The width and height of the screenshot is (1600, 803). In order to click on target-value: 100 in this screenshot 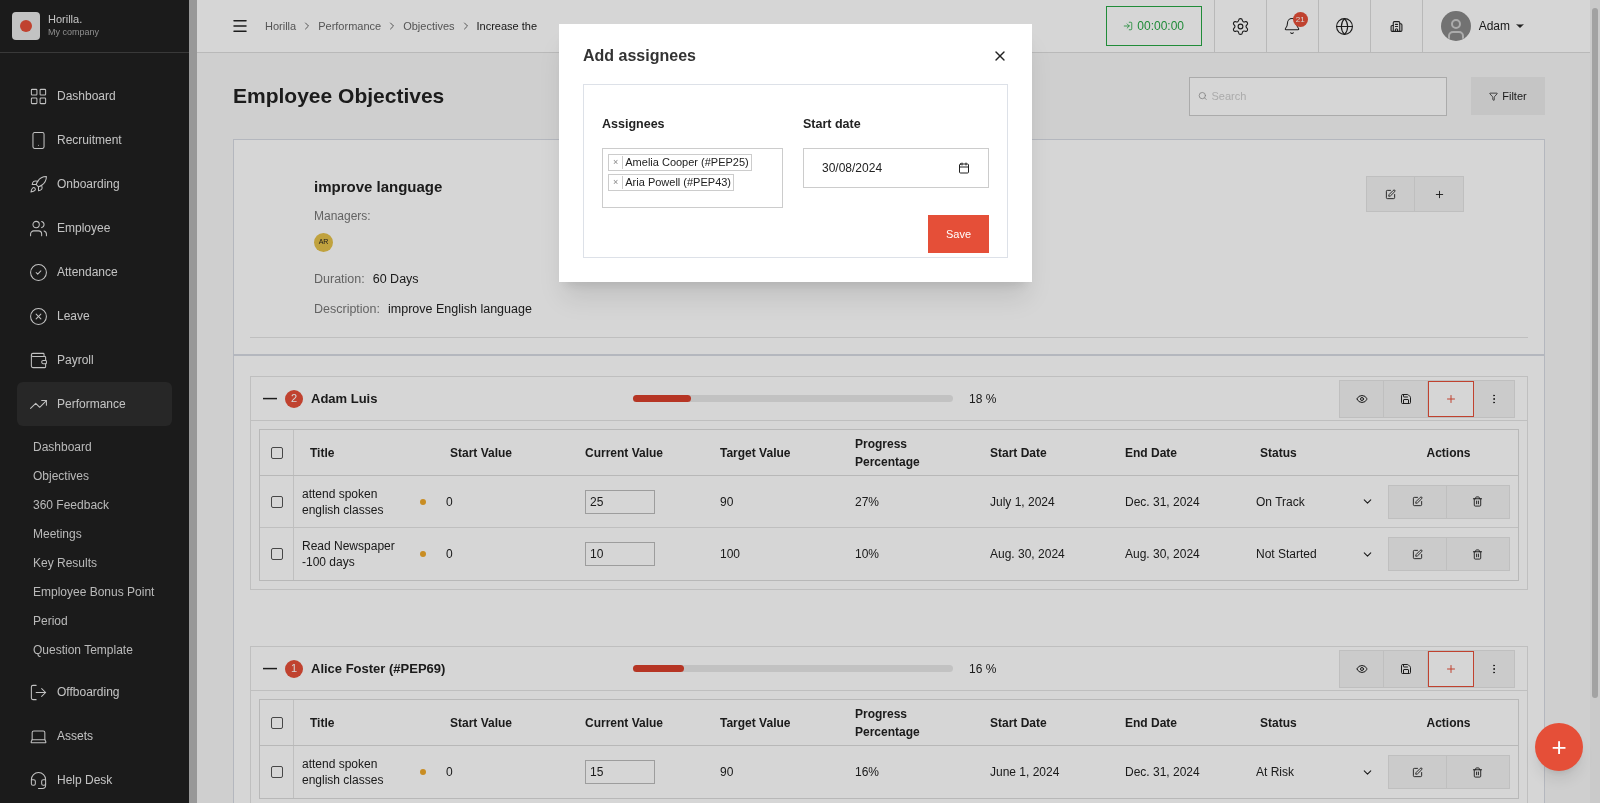, I will do `click(730, 554)`.